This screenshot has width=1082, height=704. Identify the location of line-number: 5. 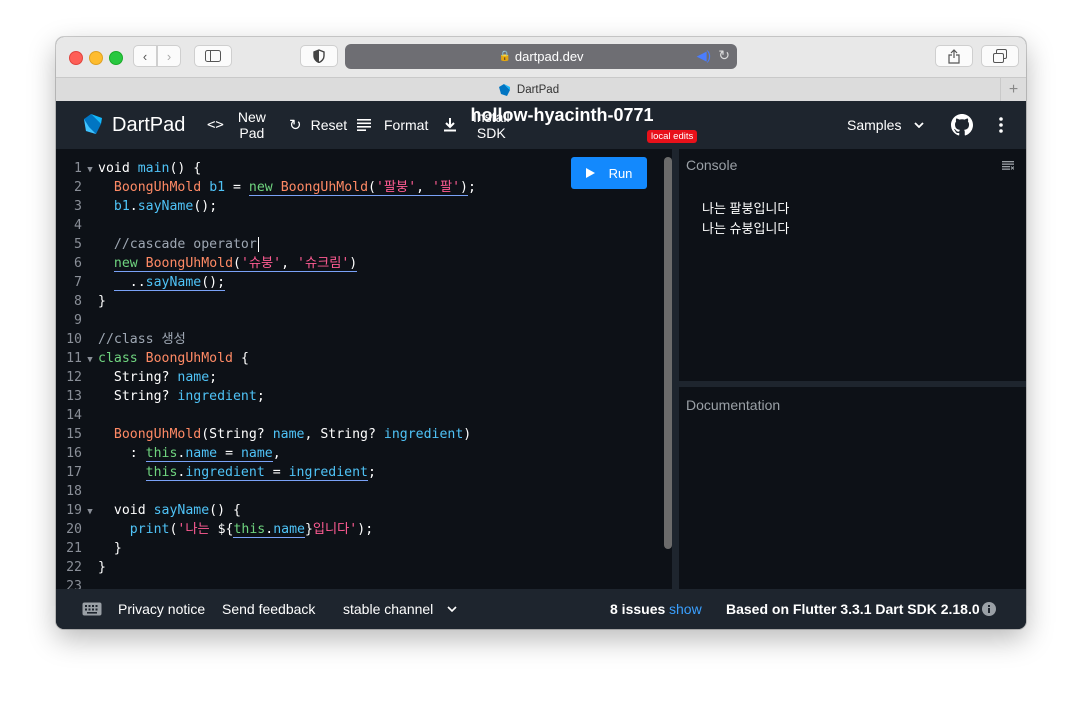
(78, 244).